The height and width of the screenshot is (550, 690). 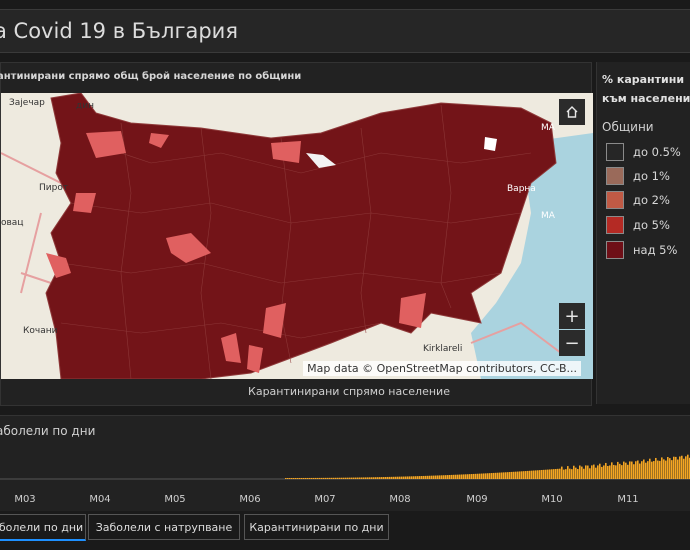 I want to click on tab-cumulative-cases: Заболели с натрупване, so click(x=164, y=527).